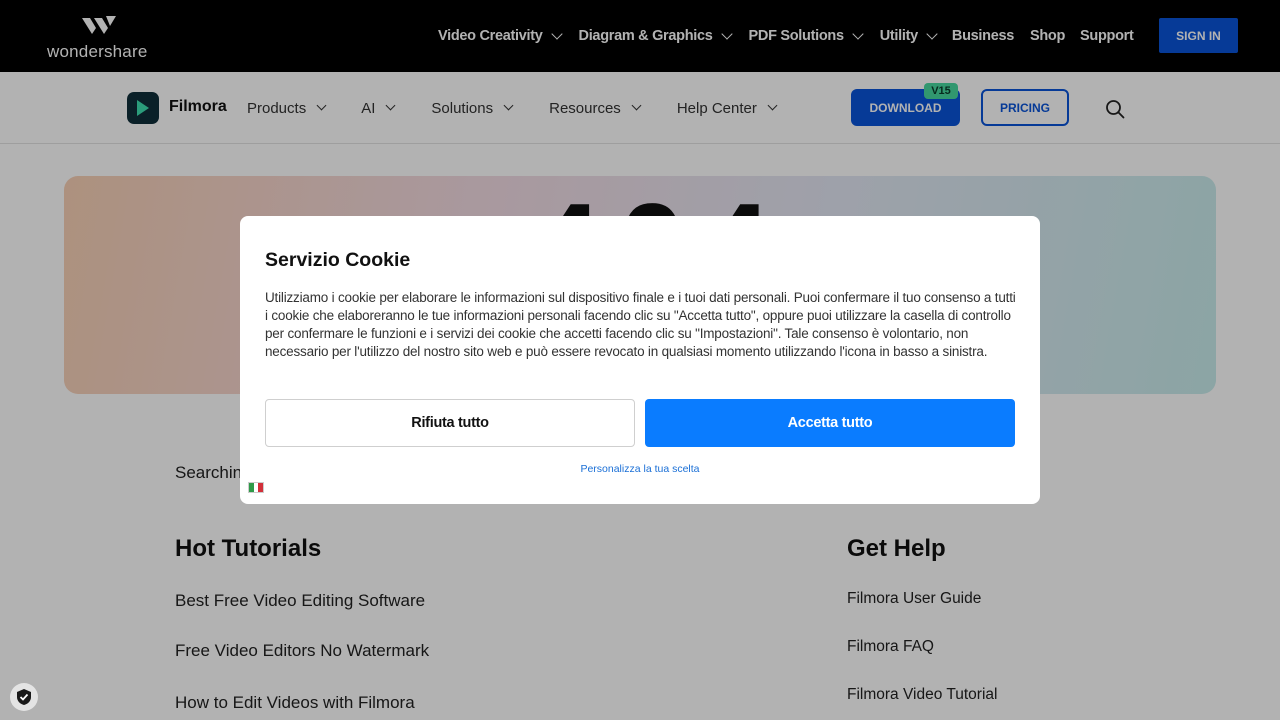  I want to click on accept-all-button: Accetta tutto, so click(830, 423).